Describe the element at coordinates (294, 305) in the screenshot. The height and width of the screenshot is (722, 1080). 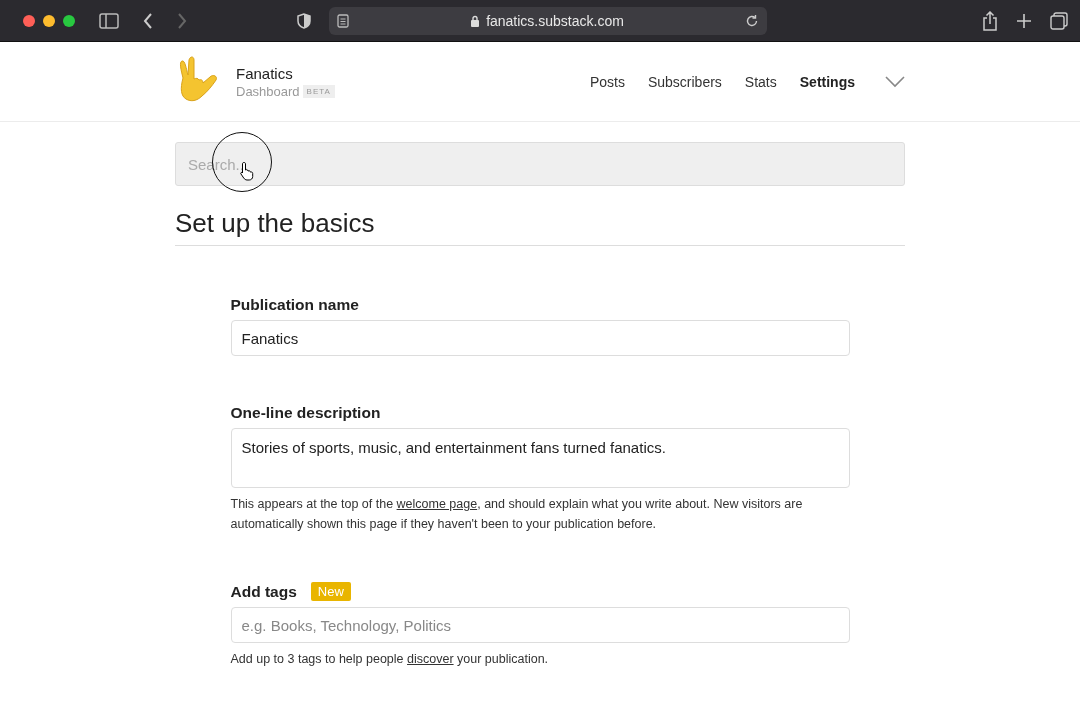
I see `field-label: Publication name` at that location.